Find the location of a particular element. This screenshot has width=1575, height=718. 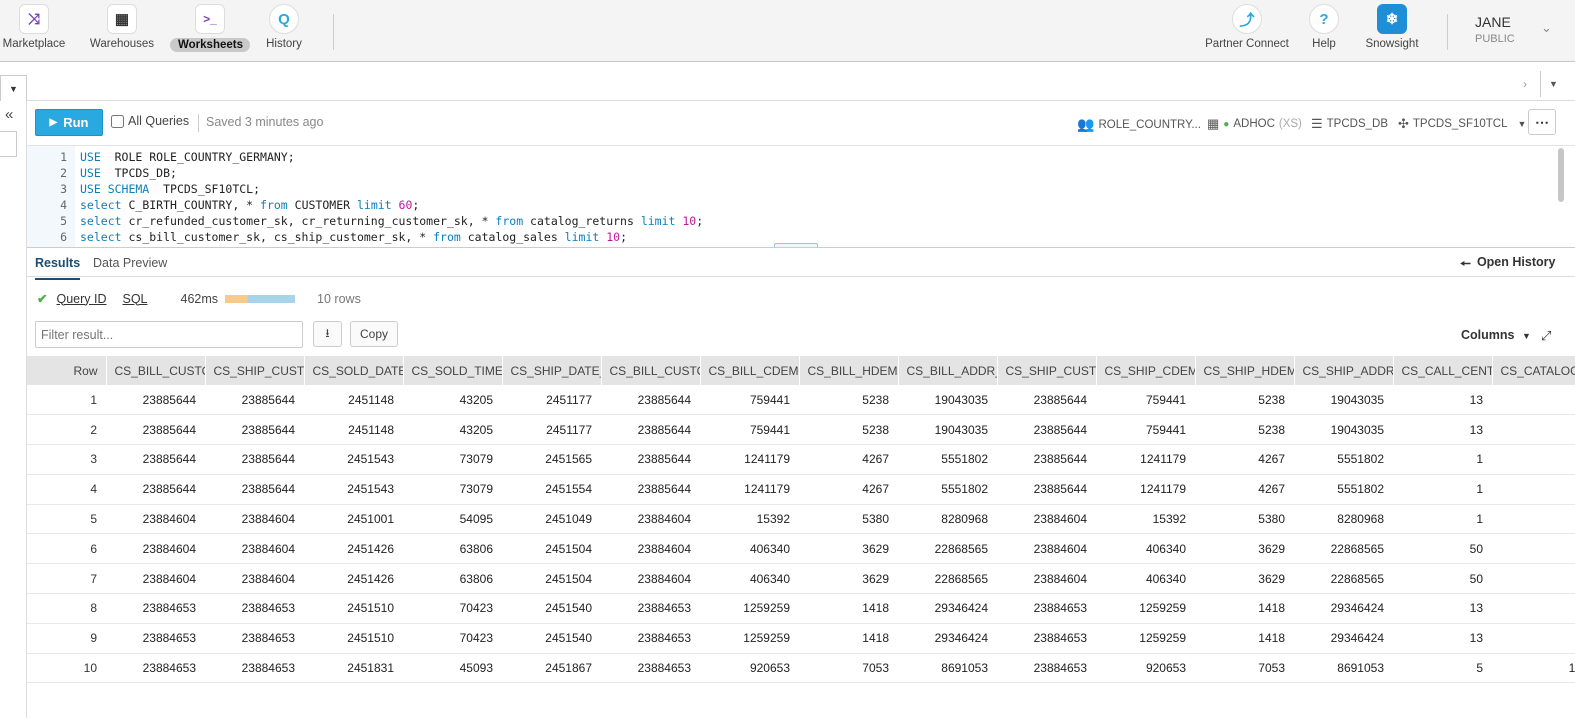

nav-snowsight: ❄ Snowsight is located at coordinates (1392, 27).